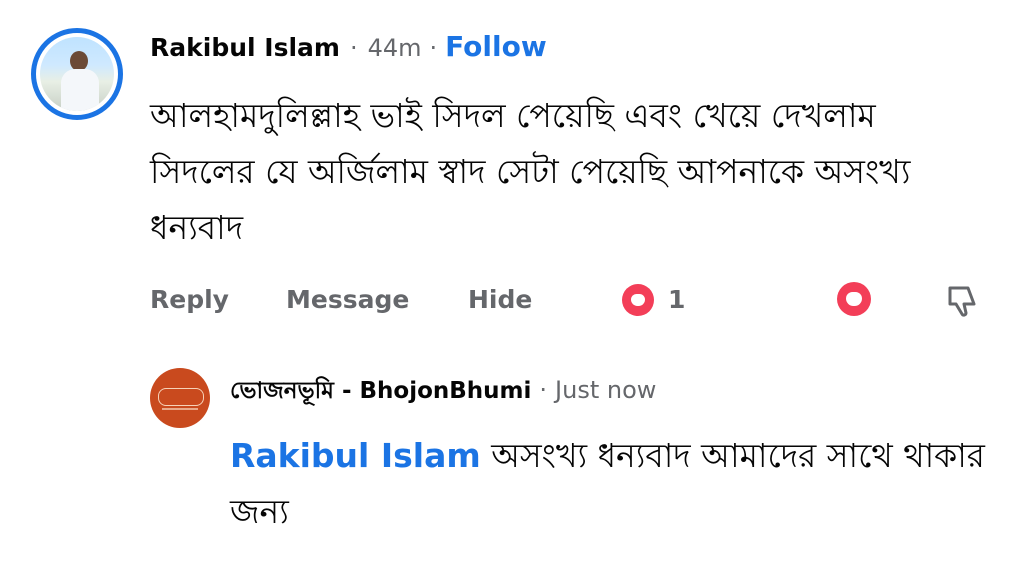 This screenshot has height=565, width=1024. Describe the element at coordinates (570, 300) in the screenshot. I see `comment-actions: Reply Message Hide 1` at that location.